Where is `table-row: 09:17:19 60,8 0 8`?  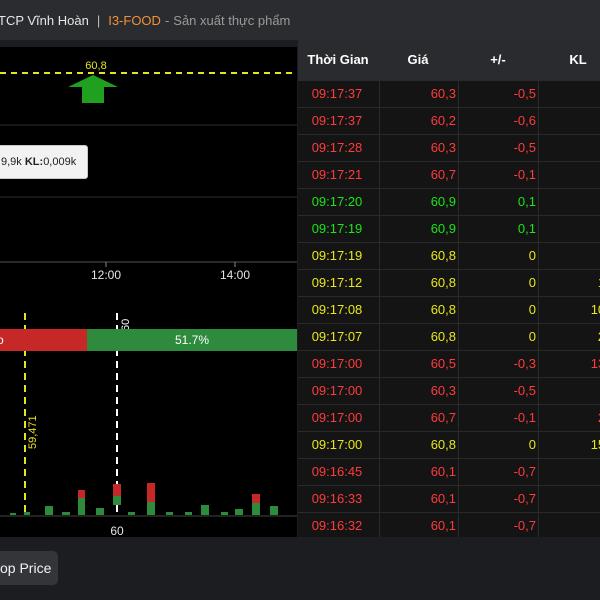
table-row: 09:17:19 60,8 0 8 is located at coordinates (449, 256).